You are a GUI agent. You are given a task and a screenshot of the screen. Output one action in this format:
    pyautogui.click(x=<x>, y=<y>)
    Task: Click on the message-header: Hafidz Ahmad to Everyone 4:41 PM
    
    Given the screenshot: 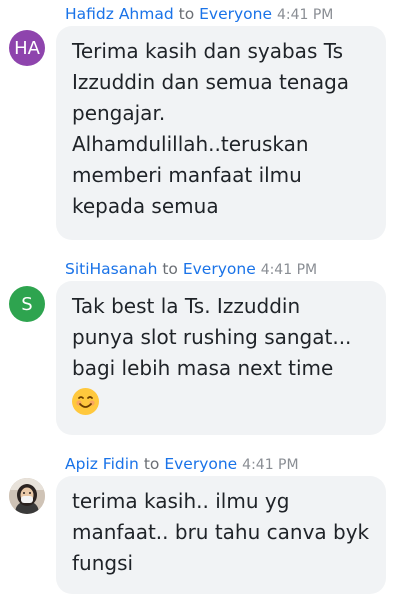 What is the action you would take?
    pyautogui.click(x=199, y=14)
    